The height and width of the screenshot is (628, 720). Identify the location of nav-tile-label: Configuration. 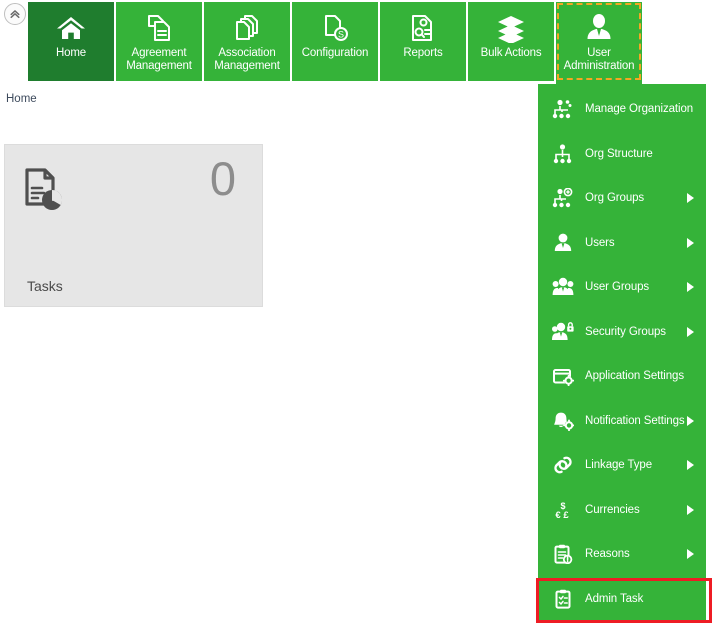
(335, 53).